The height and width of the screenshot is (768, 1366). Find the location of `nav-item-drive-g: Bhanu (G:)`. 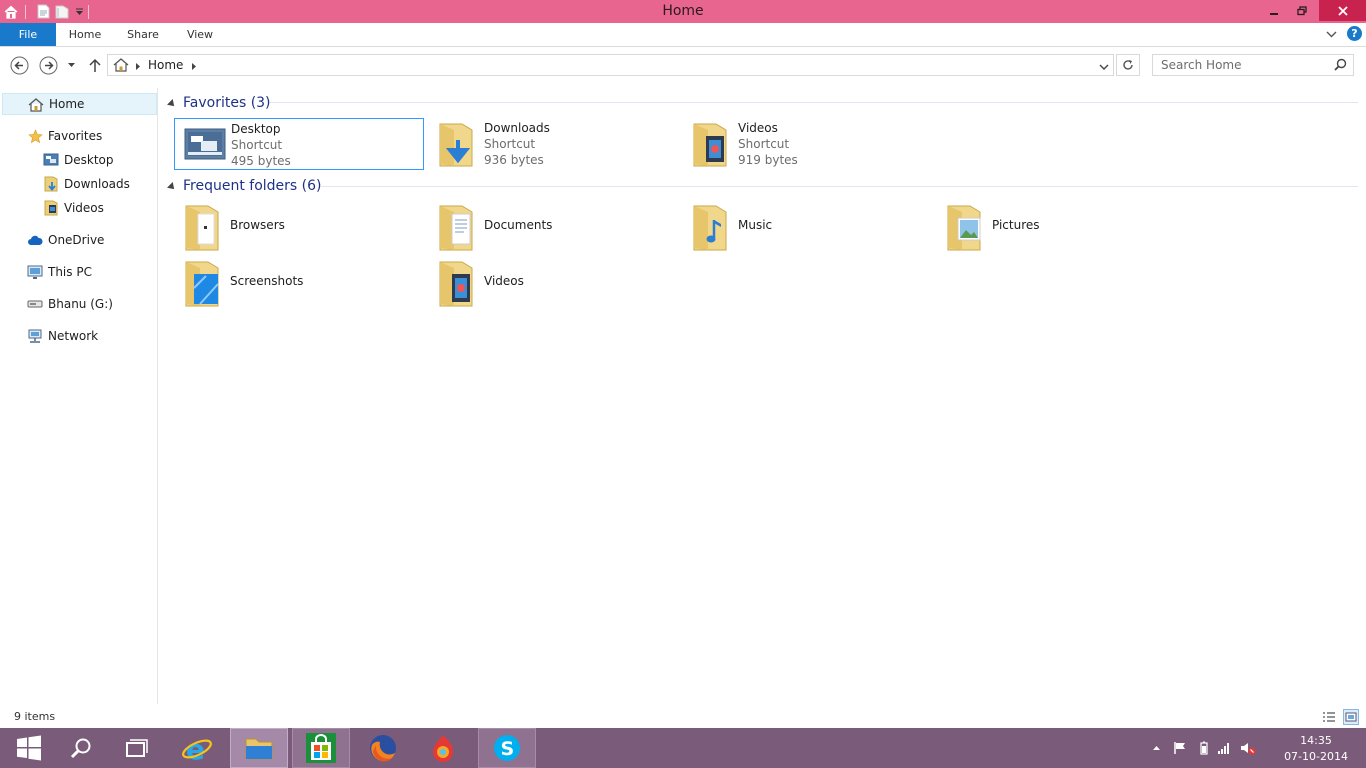

nav-item-drive-g: Bhanu (G:) is located at coordinates (70, 304).